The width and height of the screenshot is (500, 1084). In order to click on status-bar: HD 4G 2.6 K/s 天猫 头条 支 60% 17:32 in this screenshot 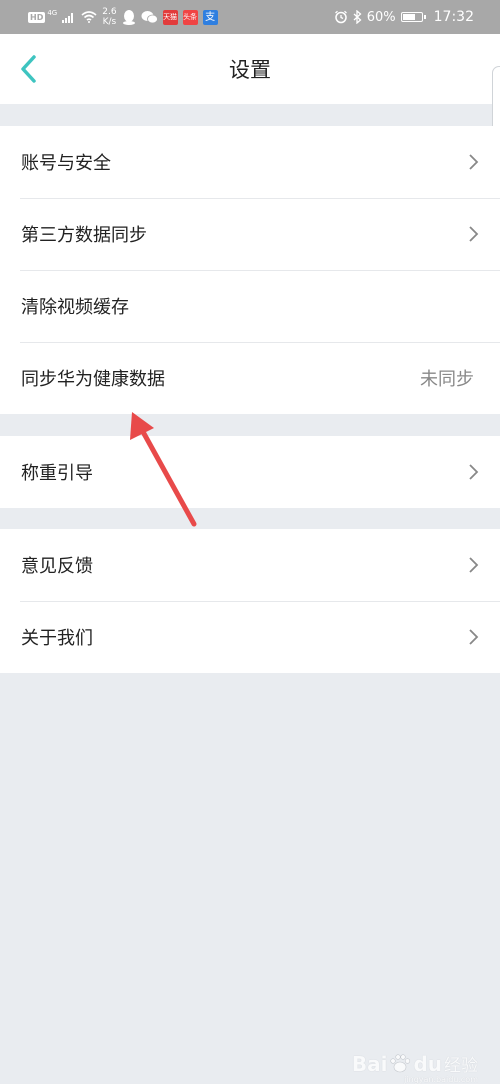, I will do `click(250, 17)`.